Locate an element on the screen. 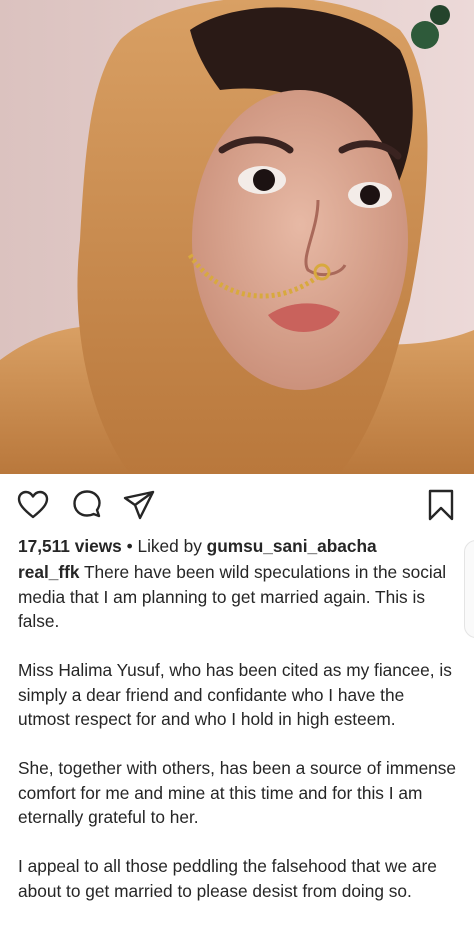 The width and height of the screenshot is (474, 952). bookmark-icon is located at coordinates (441, 505).